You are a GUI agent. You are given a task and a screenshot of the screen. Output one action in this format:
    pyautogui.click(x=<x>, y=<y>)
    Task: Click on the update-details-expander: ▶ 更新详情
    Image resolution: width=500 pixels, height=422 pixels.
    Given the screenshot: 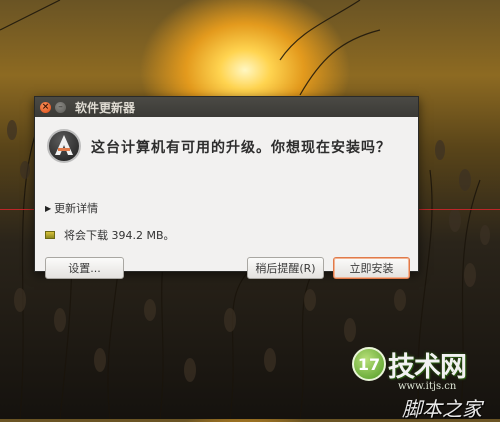 What is the action you would take?
    pyautogui.click(x=71, y=208)
    